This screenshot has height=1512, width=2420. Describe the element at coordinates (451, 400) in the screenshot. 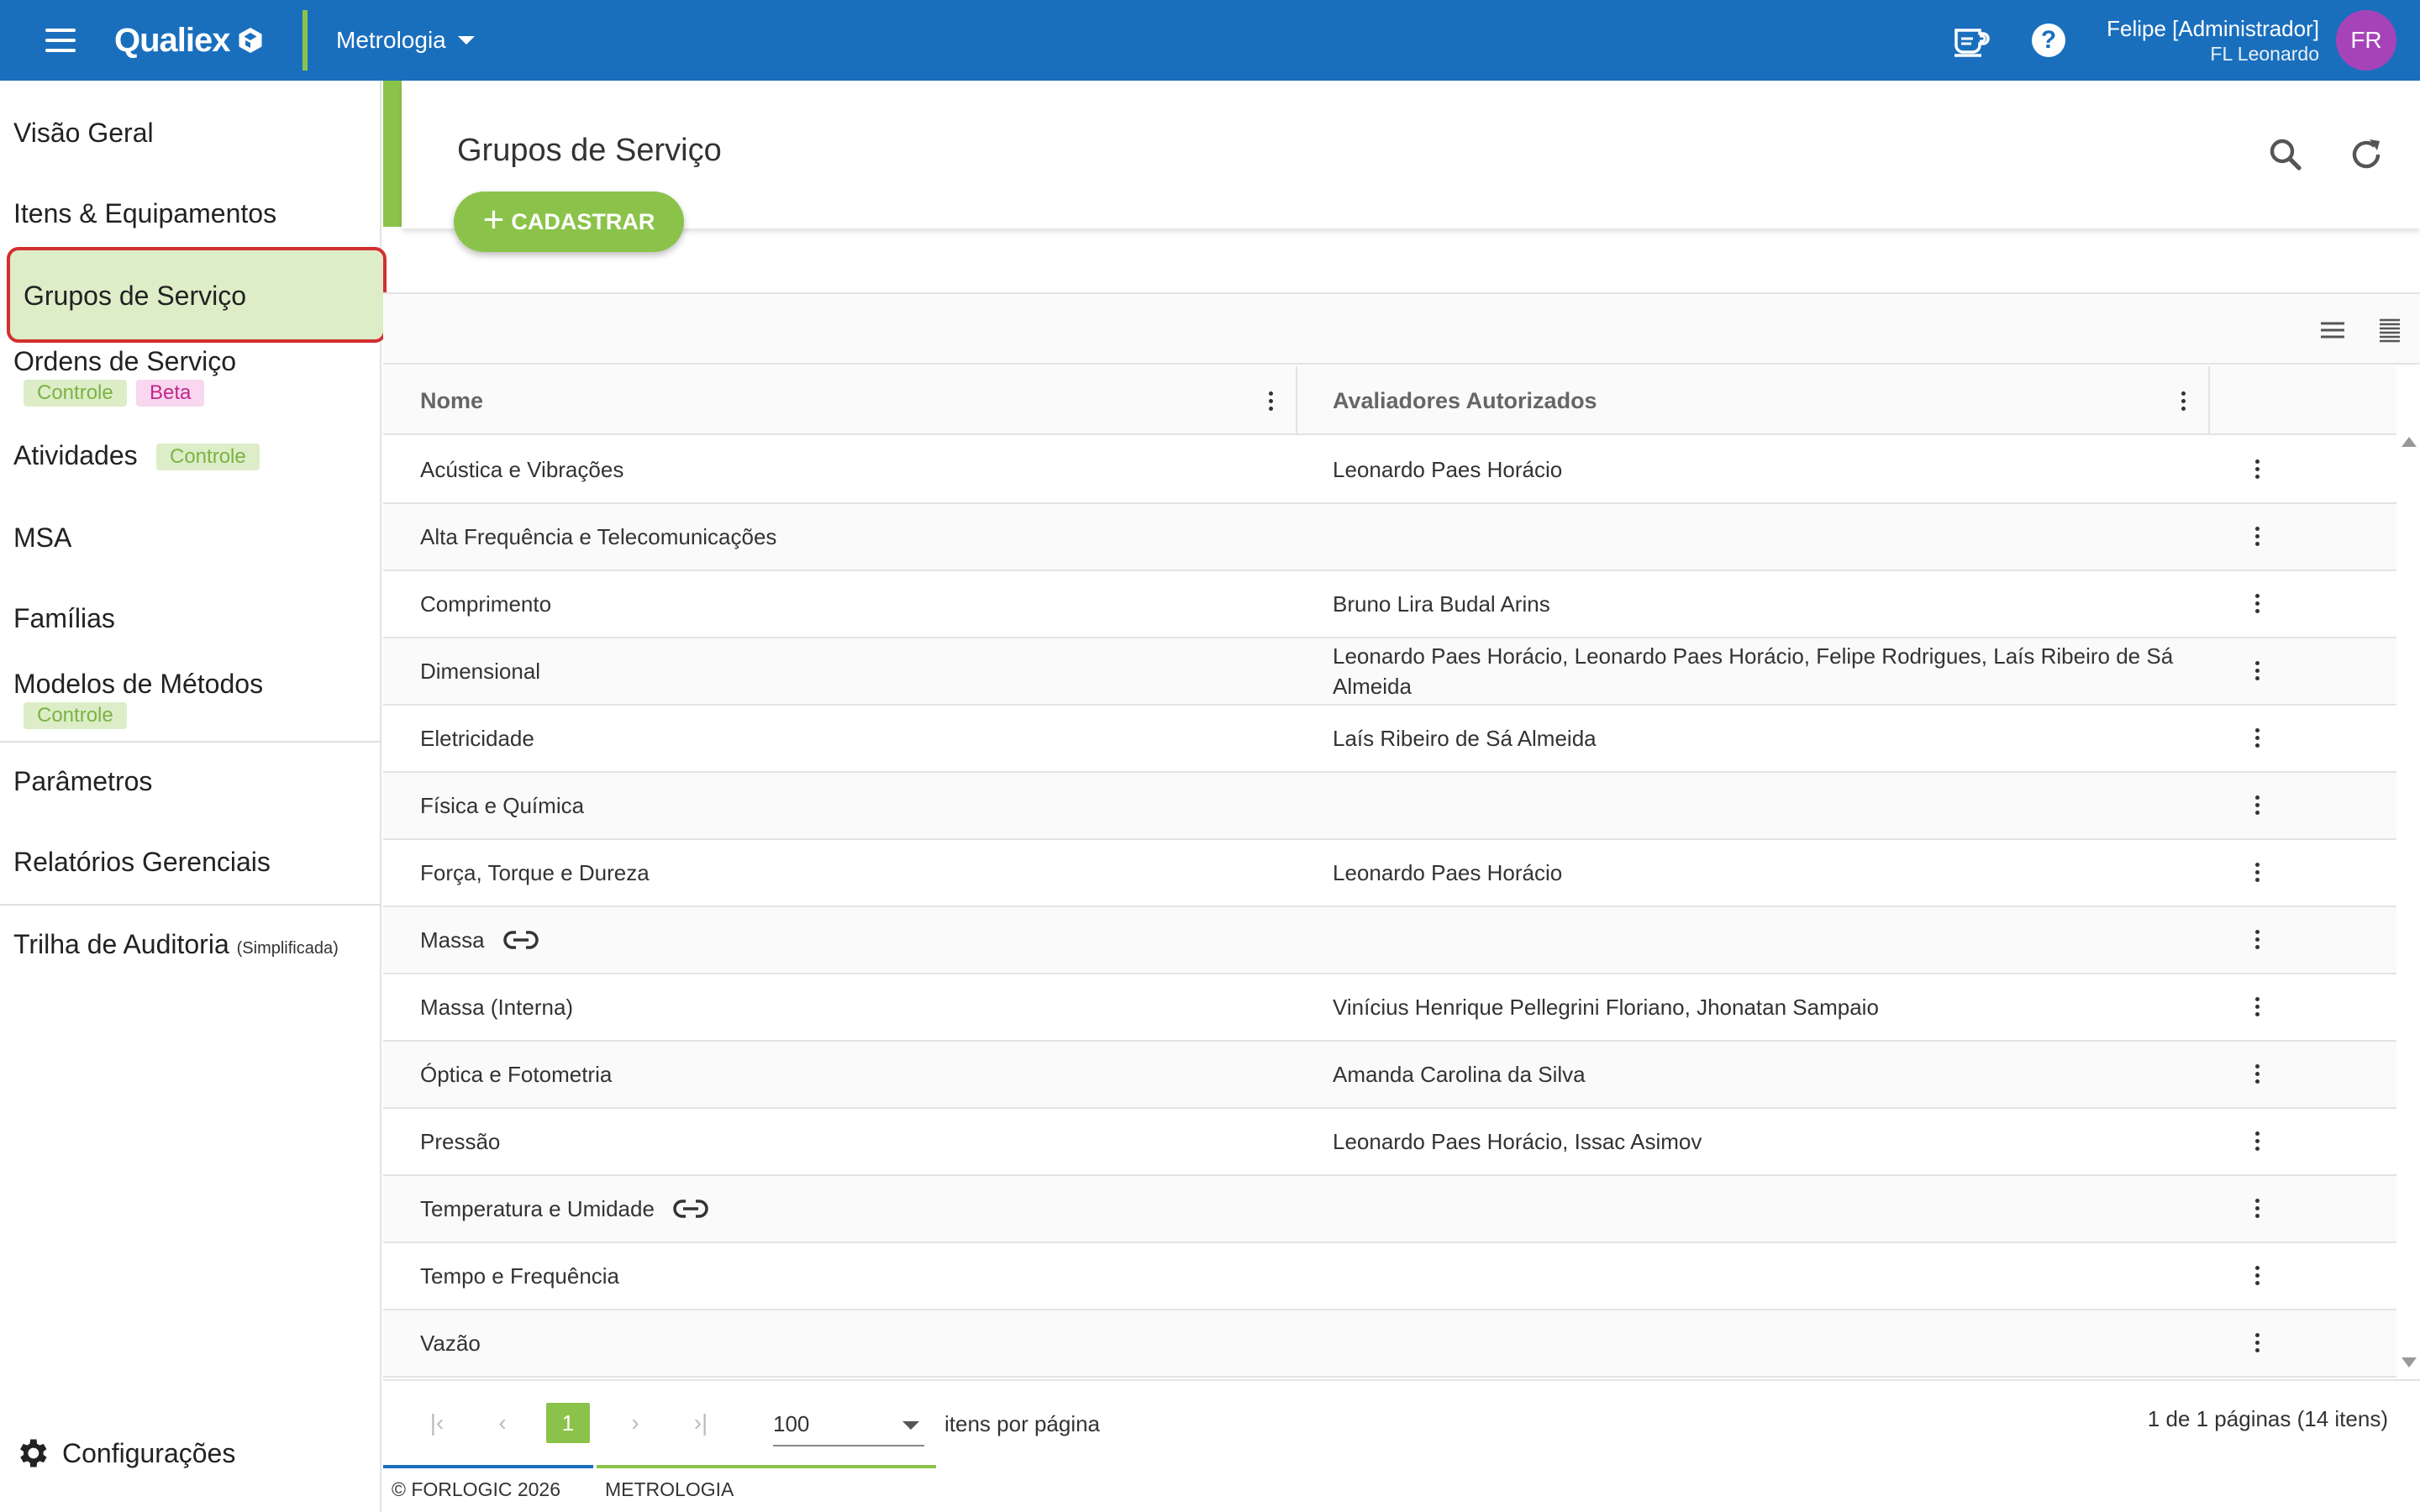

I see `column-header-nome: Nome` at that location.